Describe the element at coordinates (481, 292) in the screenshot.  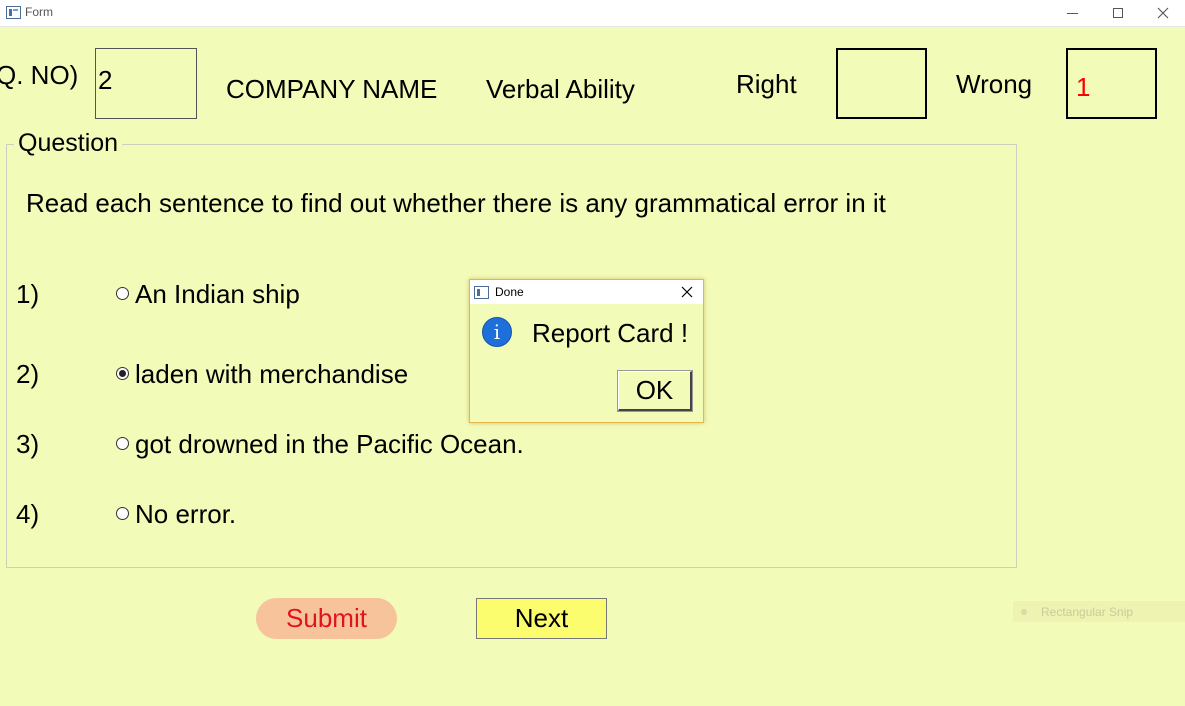
I see `dialog-app-icon` at that location.